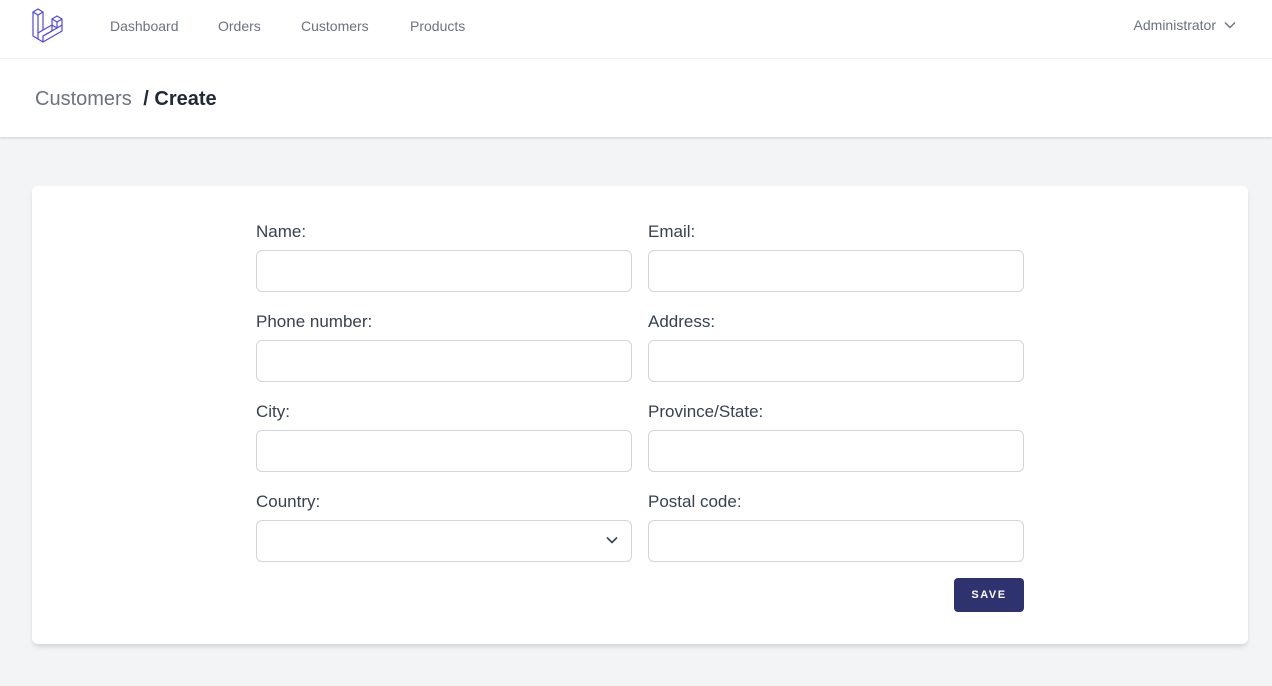  Describe the element at coordinates (444, 361) in the screenshot. I see `phone-input` at that location.